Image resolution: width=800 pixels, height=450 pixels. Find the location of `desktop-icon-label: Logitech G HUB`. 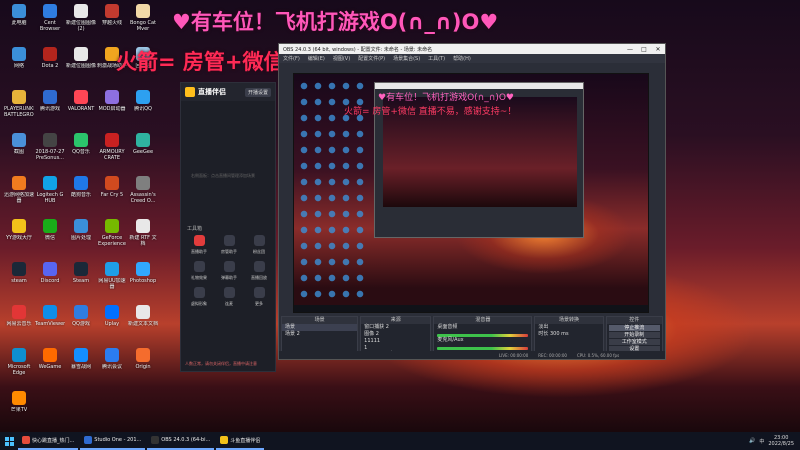

desktop-icon-label: Logitech G HUB is located at coordinates (50, 198).